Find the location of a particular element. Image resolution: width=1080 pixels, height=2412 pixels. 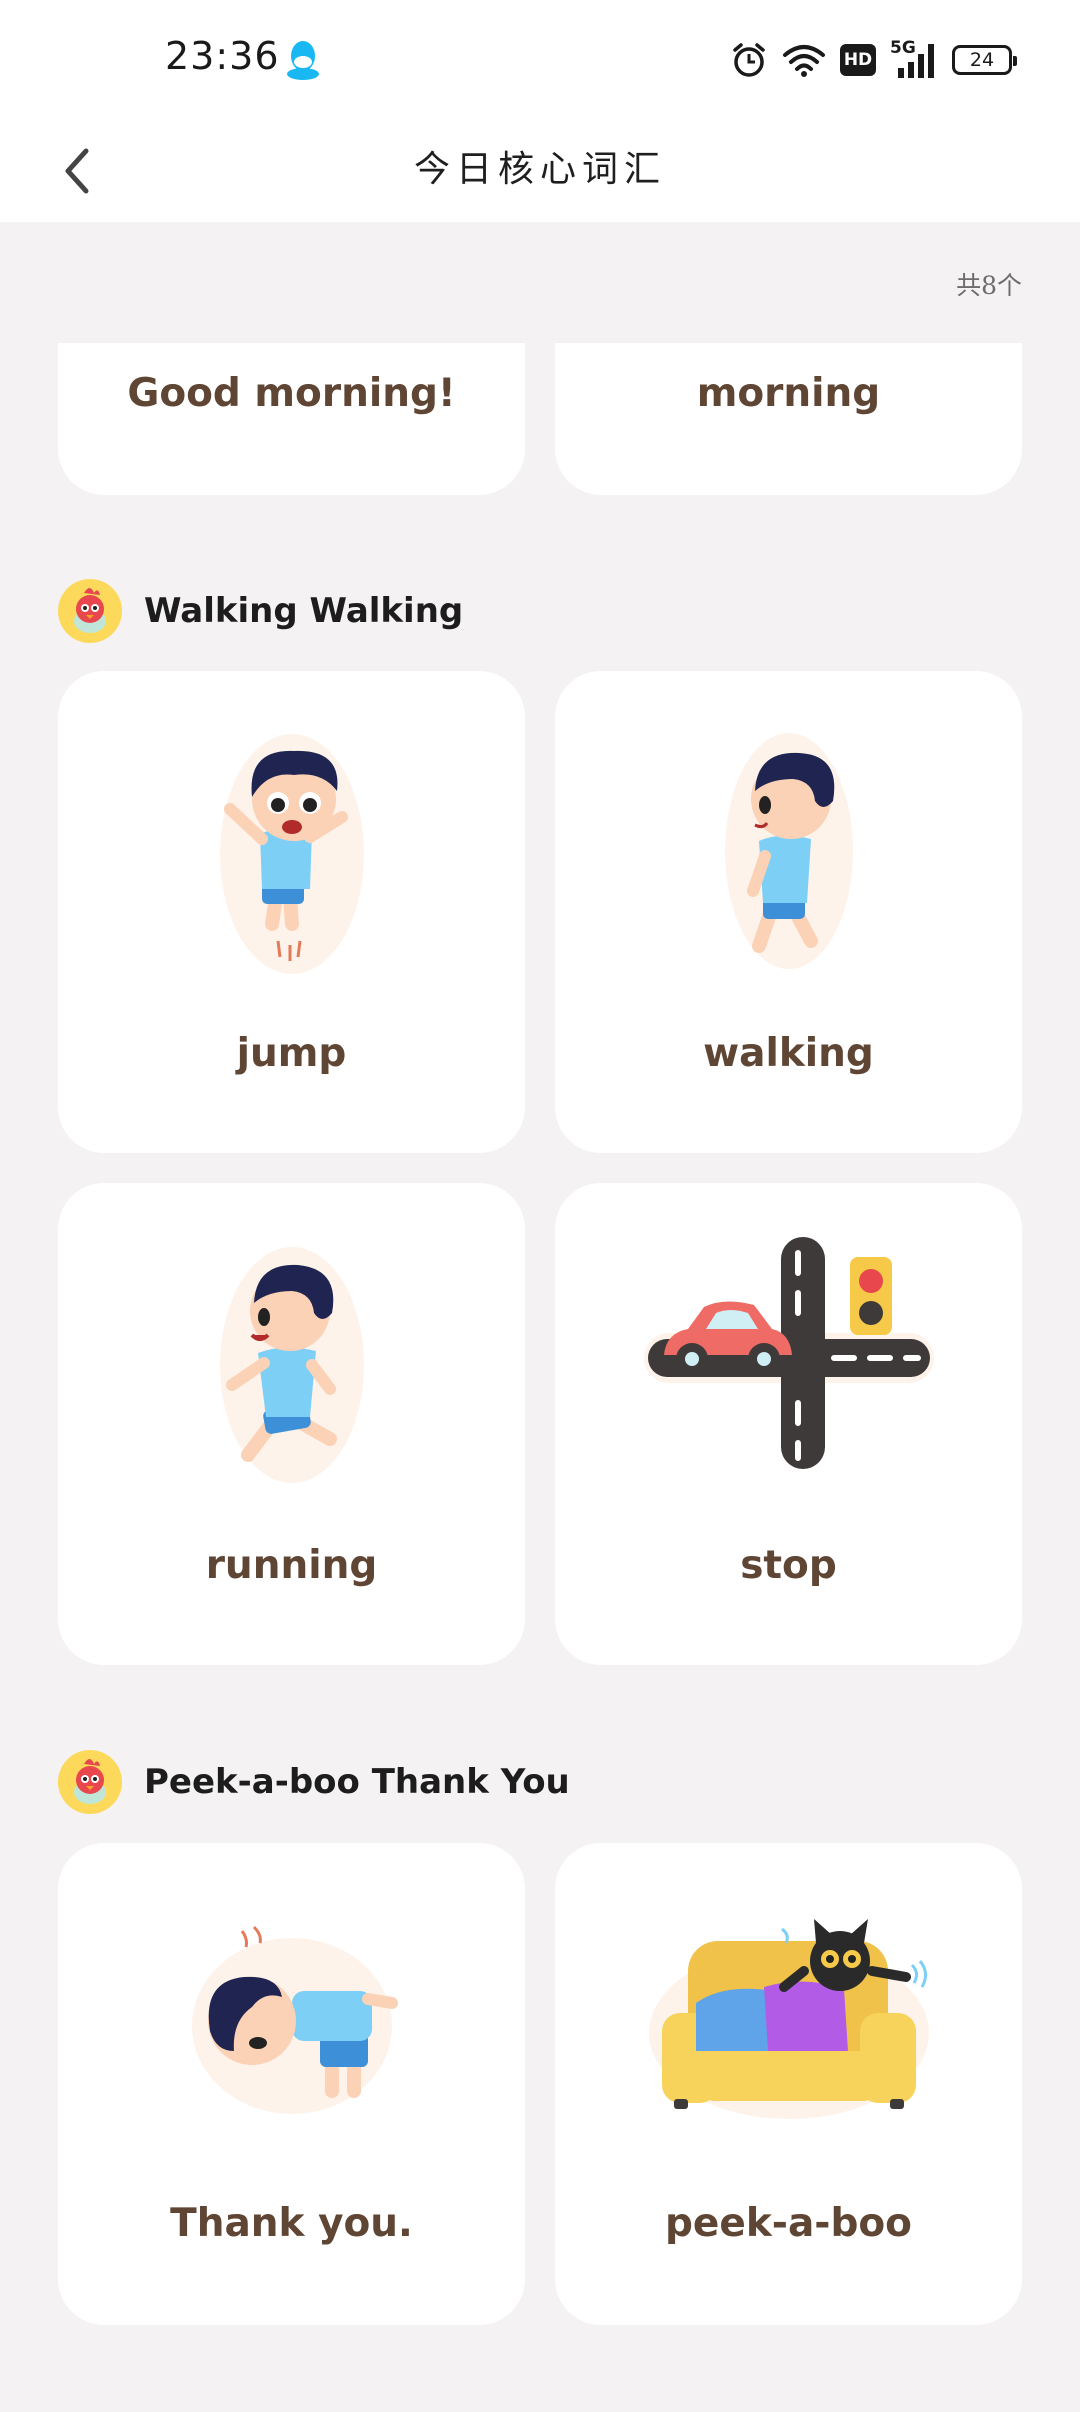

word-card-running: running is located at coordinates (291, 1424).